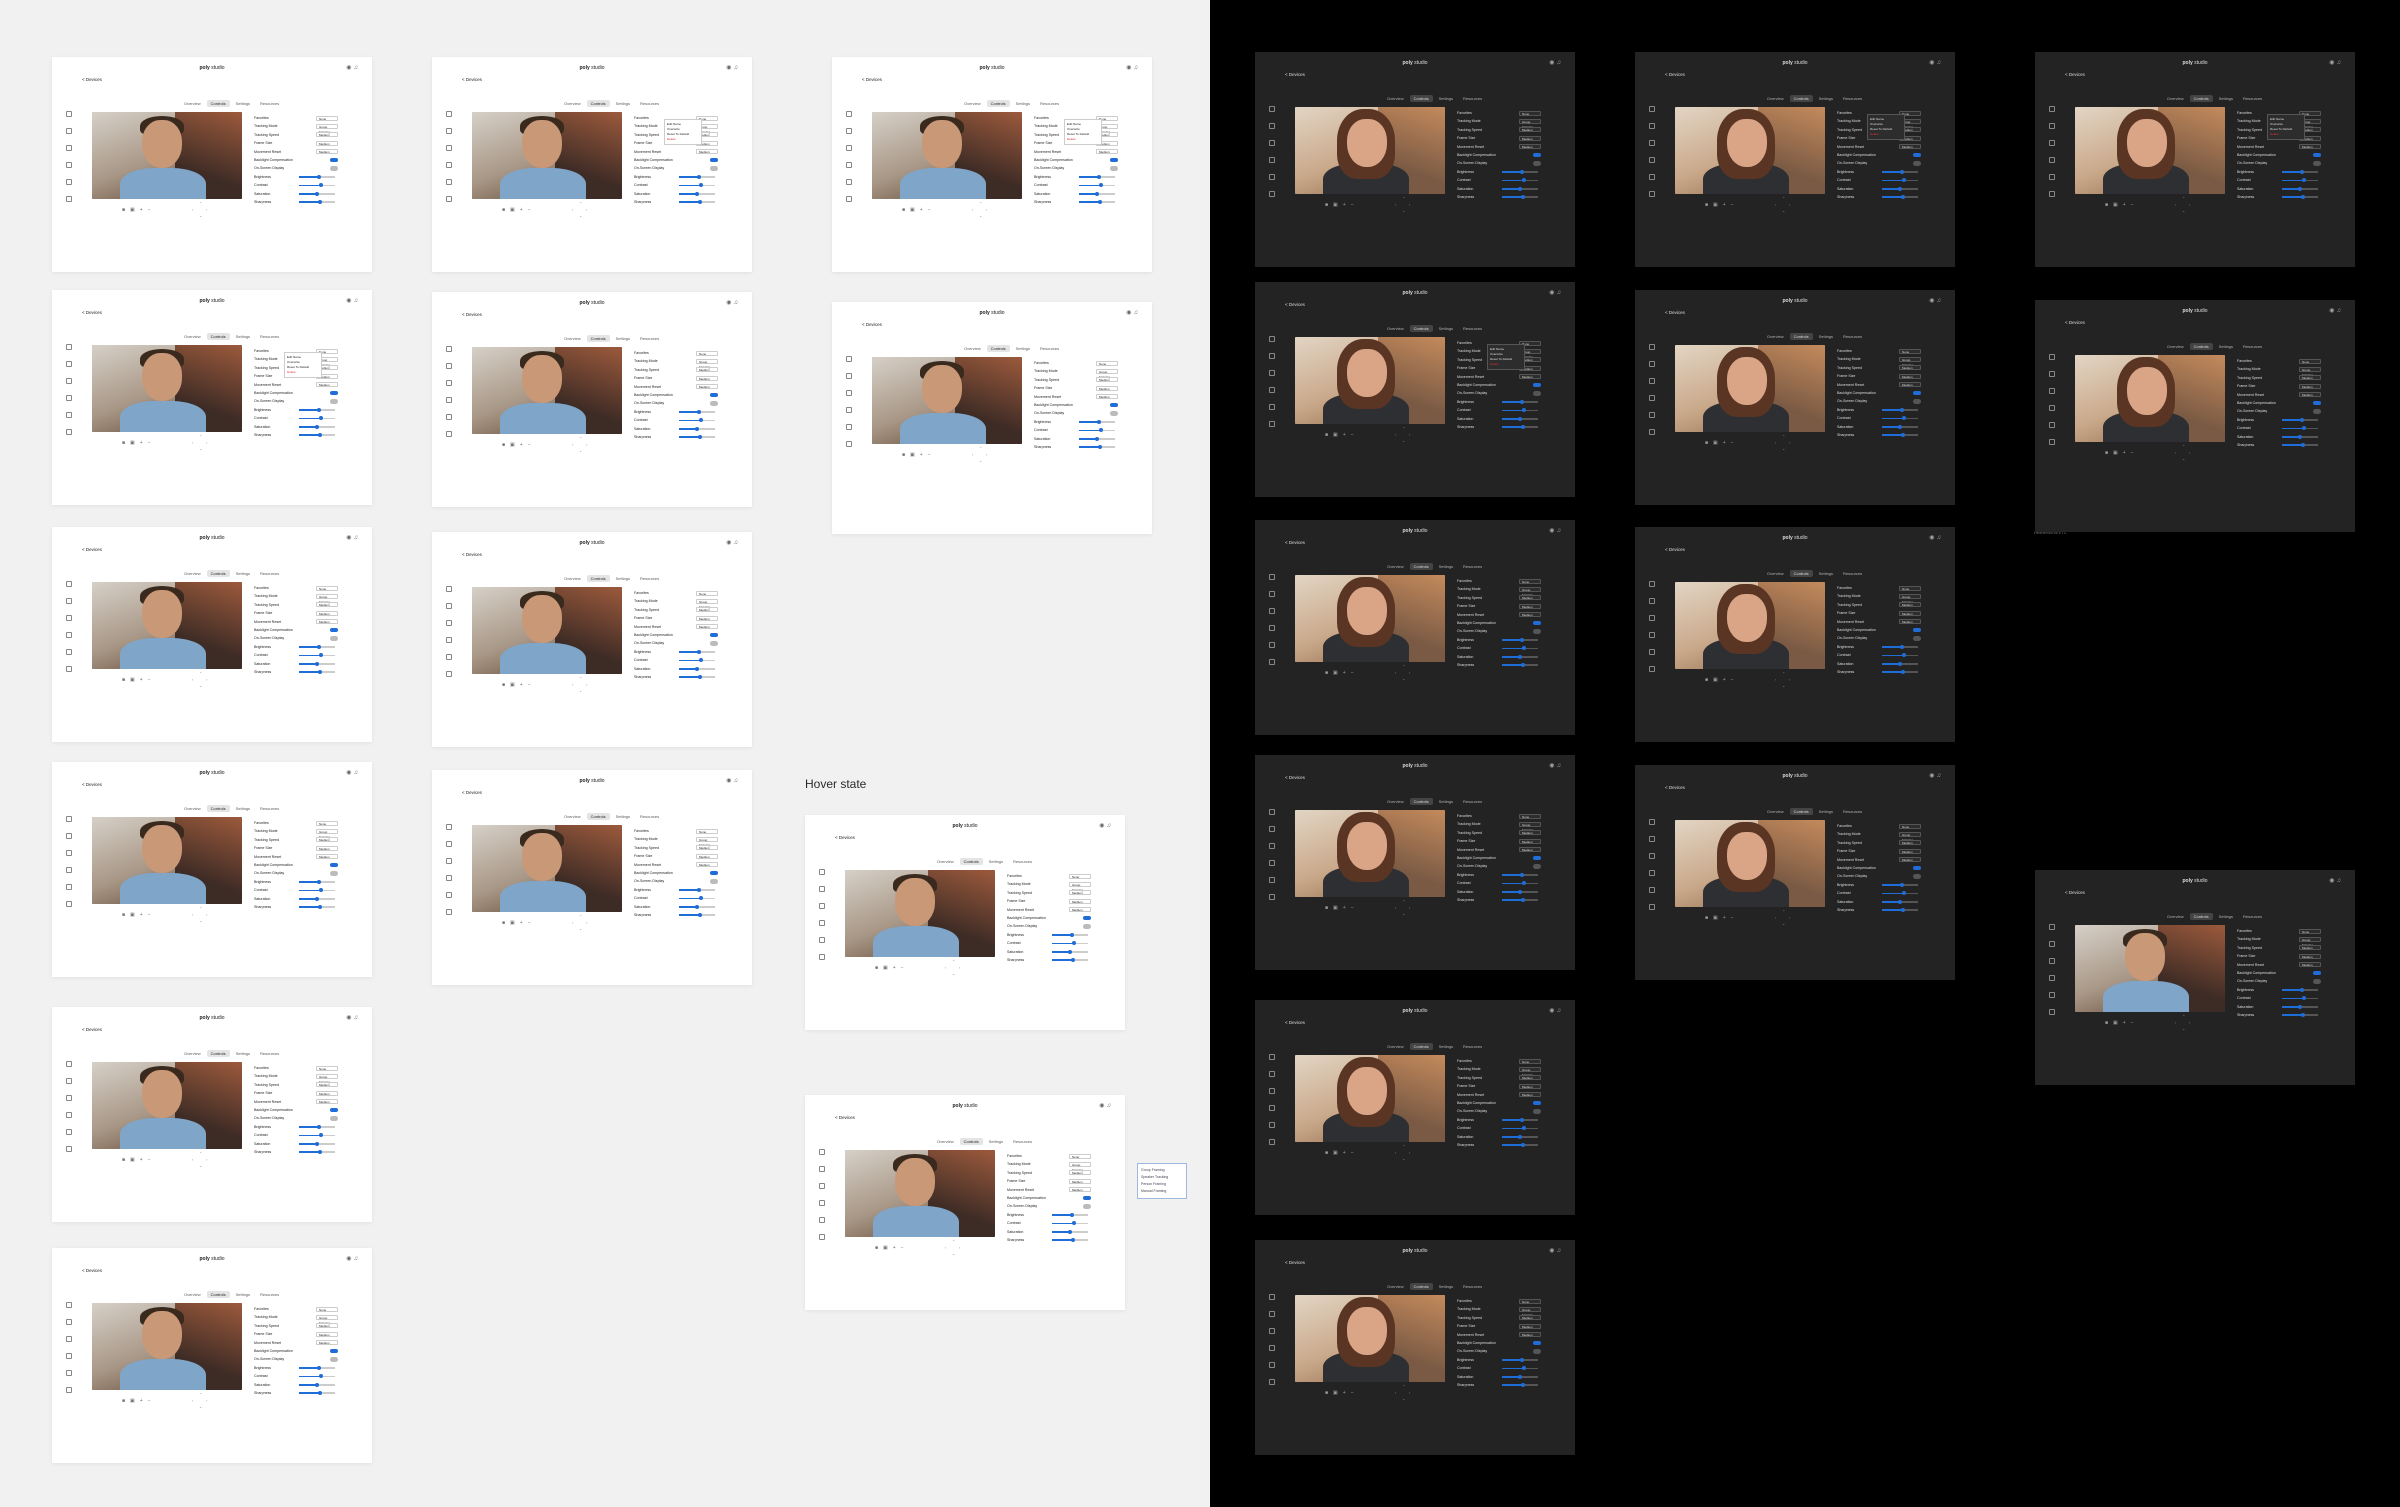  Describe the element at coordinates (1272, 339) in the screenshot. I see `home-icon` at that location.